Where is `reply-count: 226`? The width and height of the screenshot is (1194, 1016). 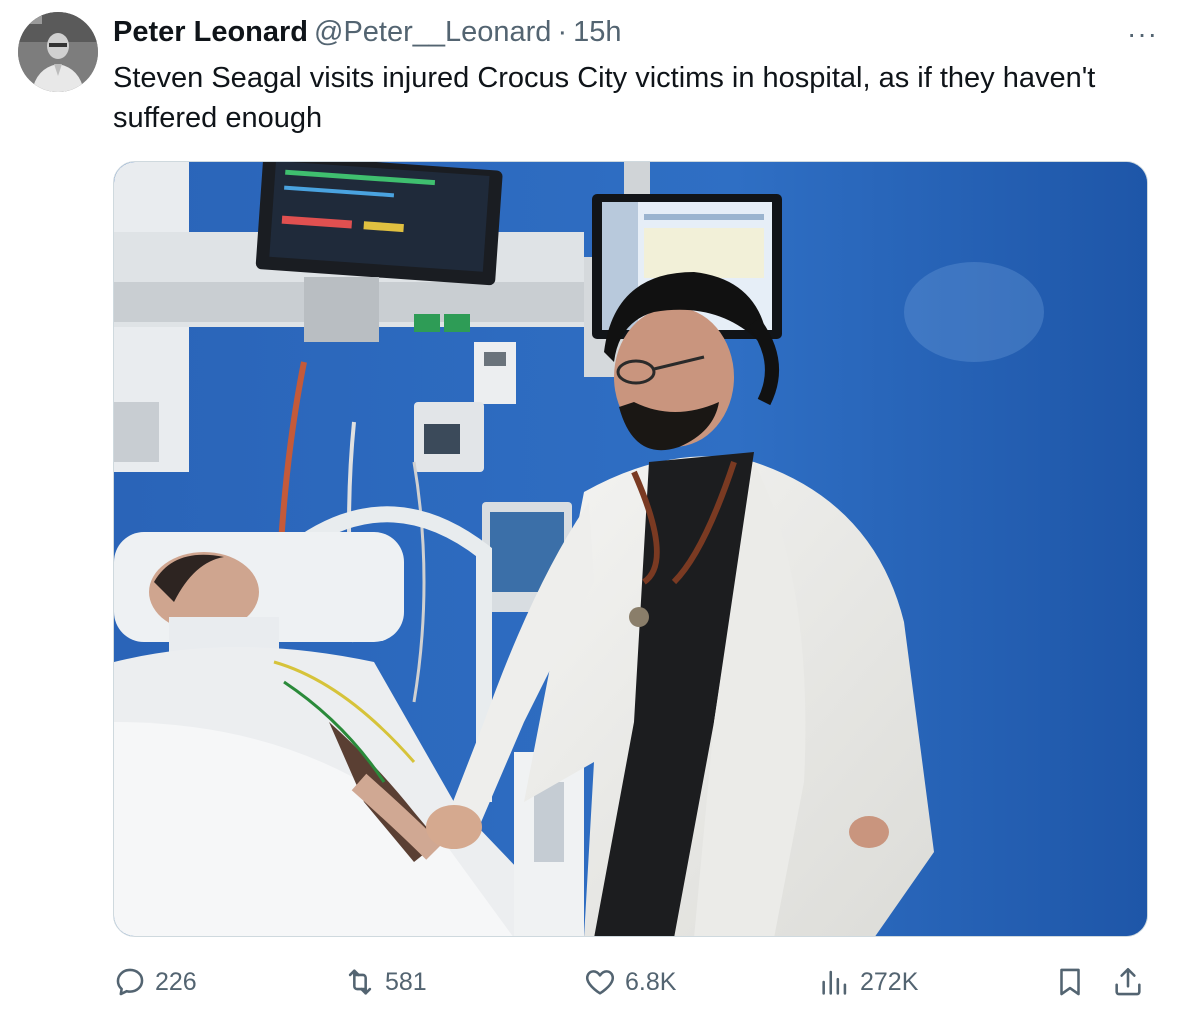 reply-count: 226 is located at coordinates (176, 982).